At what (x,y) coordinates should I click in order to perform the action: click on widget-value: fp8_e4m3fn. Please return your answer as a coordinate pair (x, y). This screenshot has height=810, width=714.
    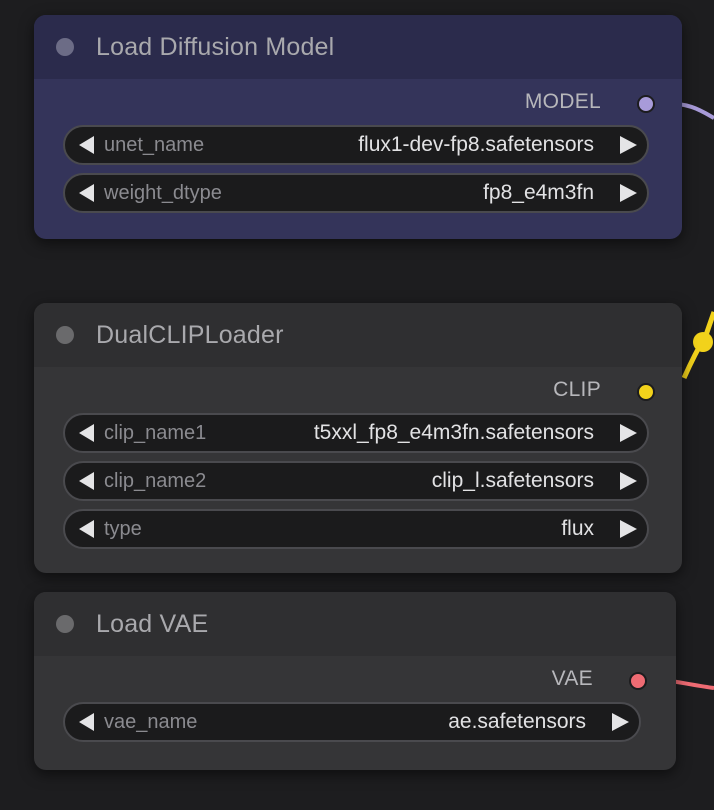
    Looking at the image, I should click on (538, 192).